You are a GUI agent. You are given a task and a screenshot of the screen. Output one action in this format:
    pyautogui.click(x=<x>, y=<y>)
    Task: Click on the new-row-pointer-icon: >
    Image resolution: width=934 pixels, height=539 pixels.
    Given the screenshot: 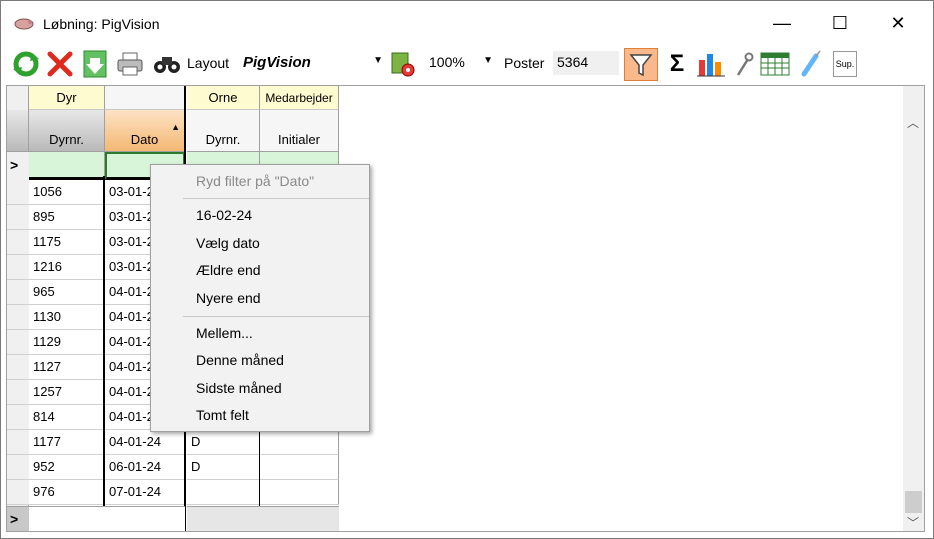 What is the action you would take?
    pyautogui.click(x=18, y=518)
    